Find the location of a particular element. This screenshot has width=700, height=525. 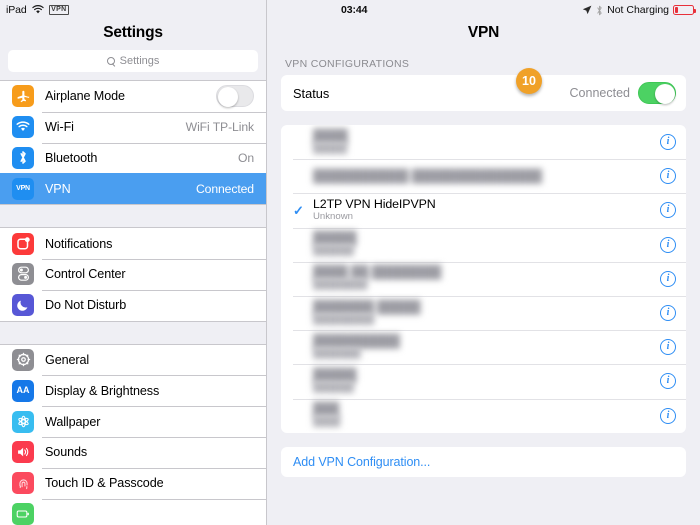

battery-fill is located at coordinates (676, 10).